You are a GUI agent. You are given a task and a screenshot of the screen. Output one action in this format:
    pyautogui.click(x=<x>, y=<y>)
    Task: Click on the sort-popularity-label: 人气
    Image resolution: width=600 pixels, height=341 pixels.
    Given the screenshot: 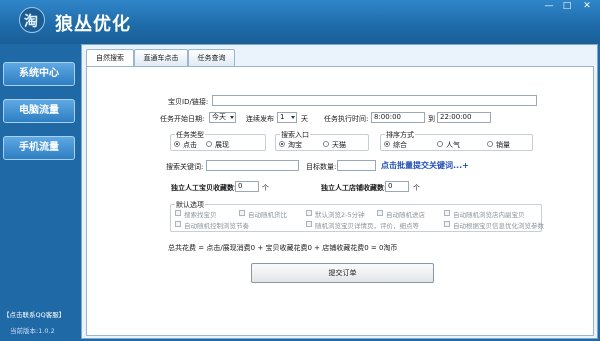 What is the action you would take?
    pyautogui.click(x=453, y=145)
    